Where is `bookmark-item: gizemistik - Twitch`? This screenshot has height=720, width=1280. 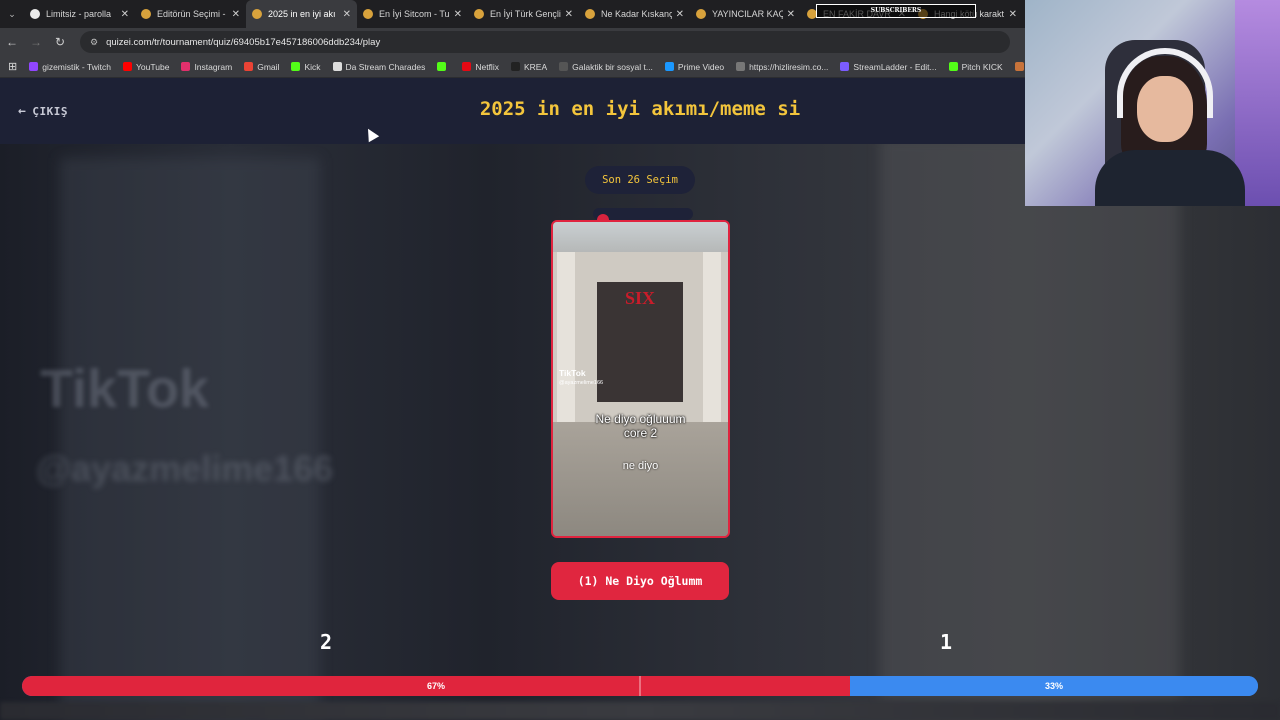 bookmark-item: gizemistik - Twitch is located at coordinates (70, 67).